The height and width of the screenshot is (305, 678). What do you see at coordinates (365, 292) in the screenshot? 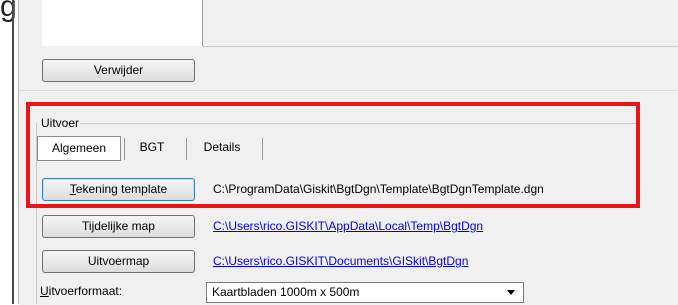
I see `output-format-dropdown: Kaartbladen 1000m x 500m` at bounding box center [365, 292].